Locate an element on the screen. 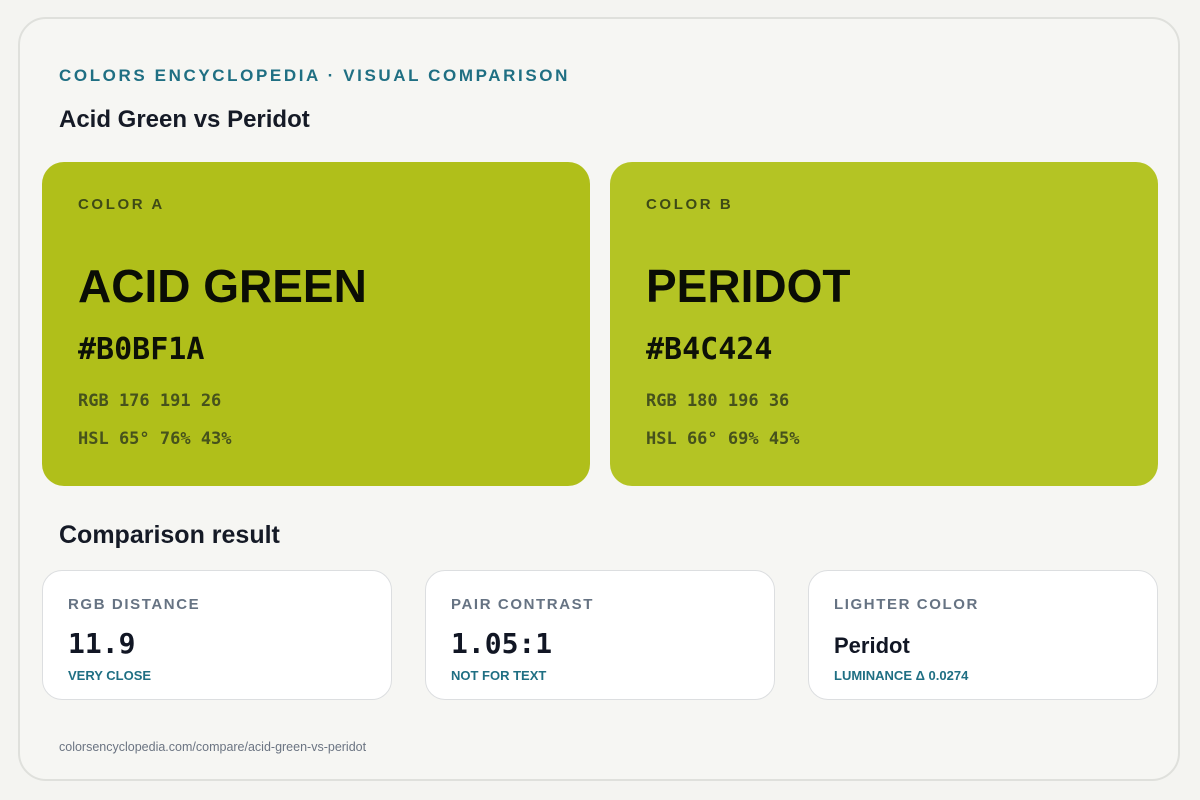 The image size is (1200, 800). pair-contrast-label: PAIR CONTRAST is located at coordinates (523, 604).